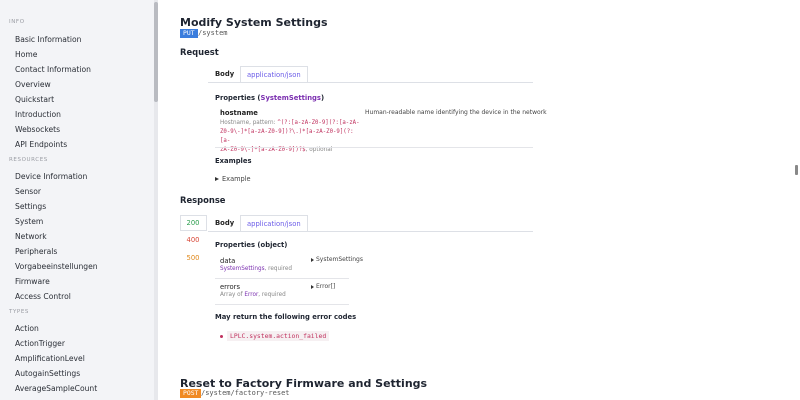 This screenshot has width=800, height=400. What do you see at coordinates (217, 179) in the screenshot?
I see `example-triangle-icon` at bounding box center [217, 179].